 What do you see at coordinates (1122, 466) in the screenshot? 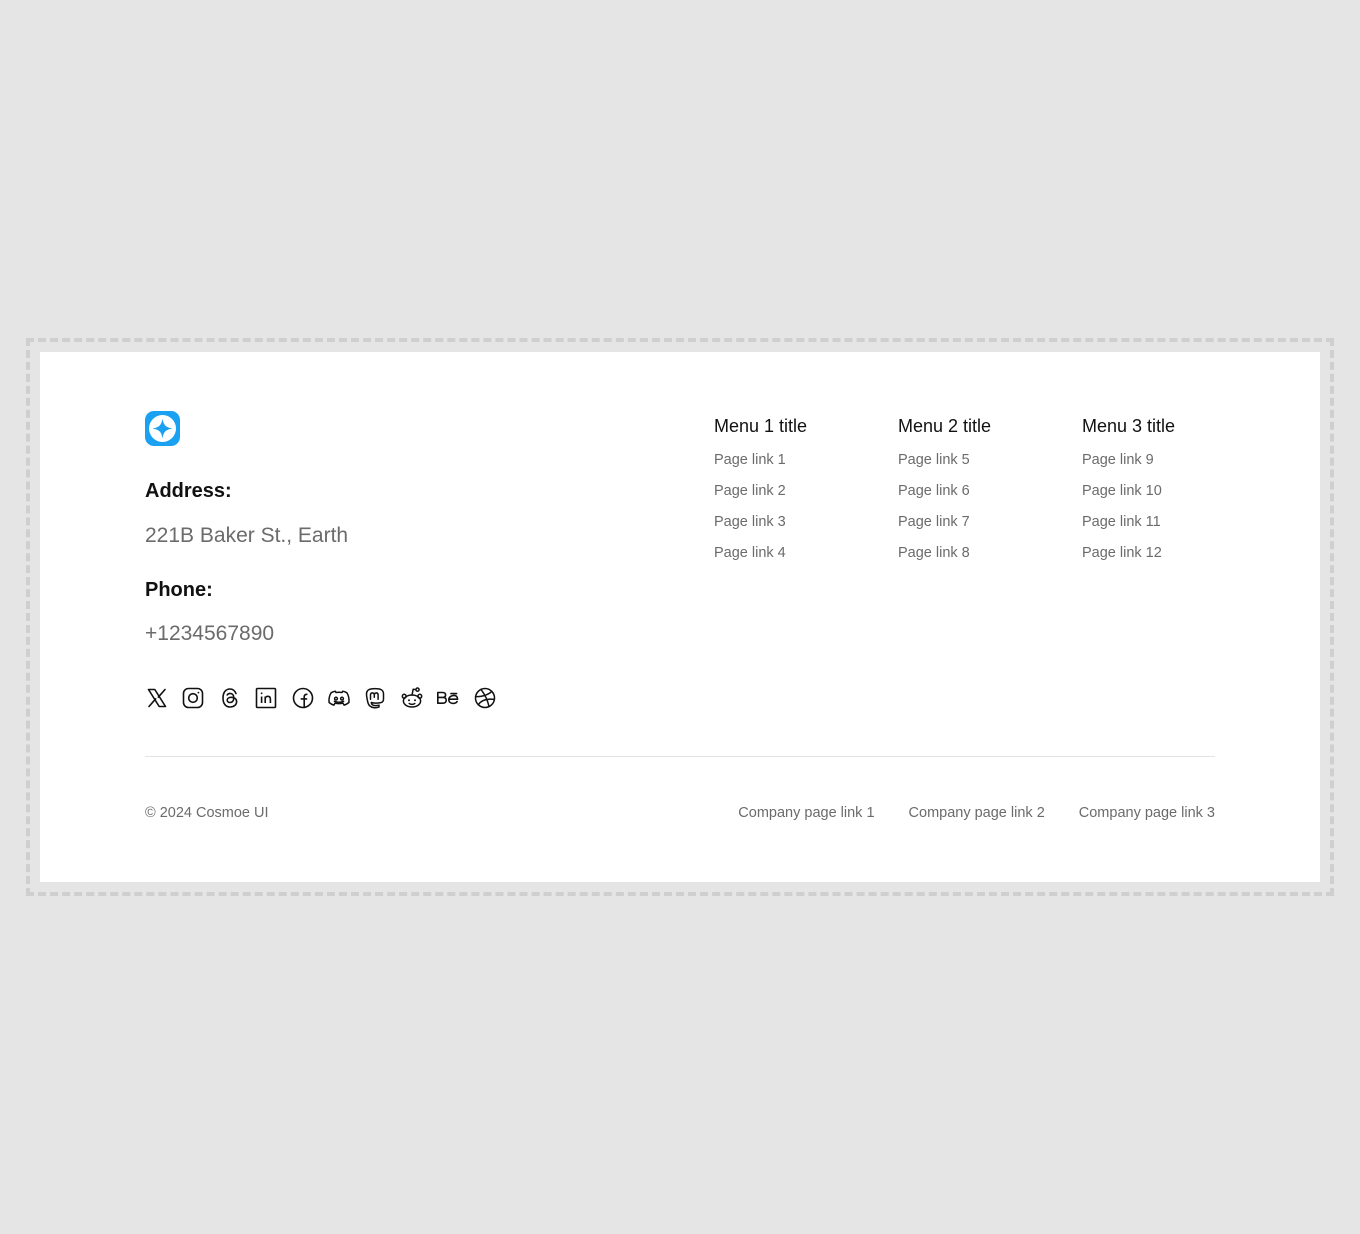
I see `menu-link-9: Page link 9` at bounding box center [1122, 466].